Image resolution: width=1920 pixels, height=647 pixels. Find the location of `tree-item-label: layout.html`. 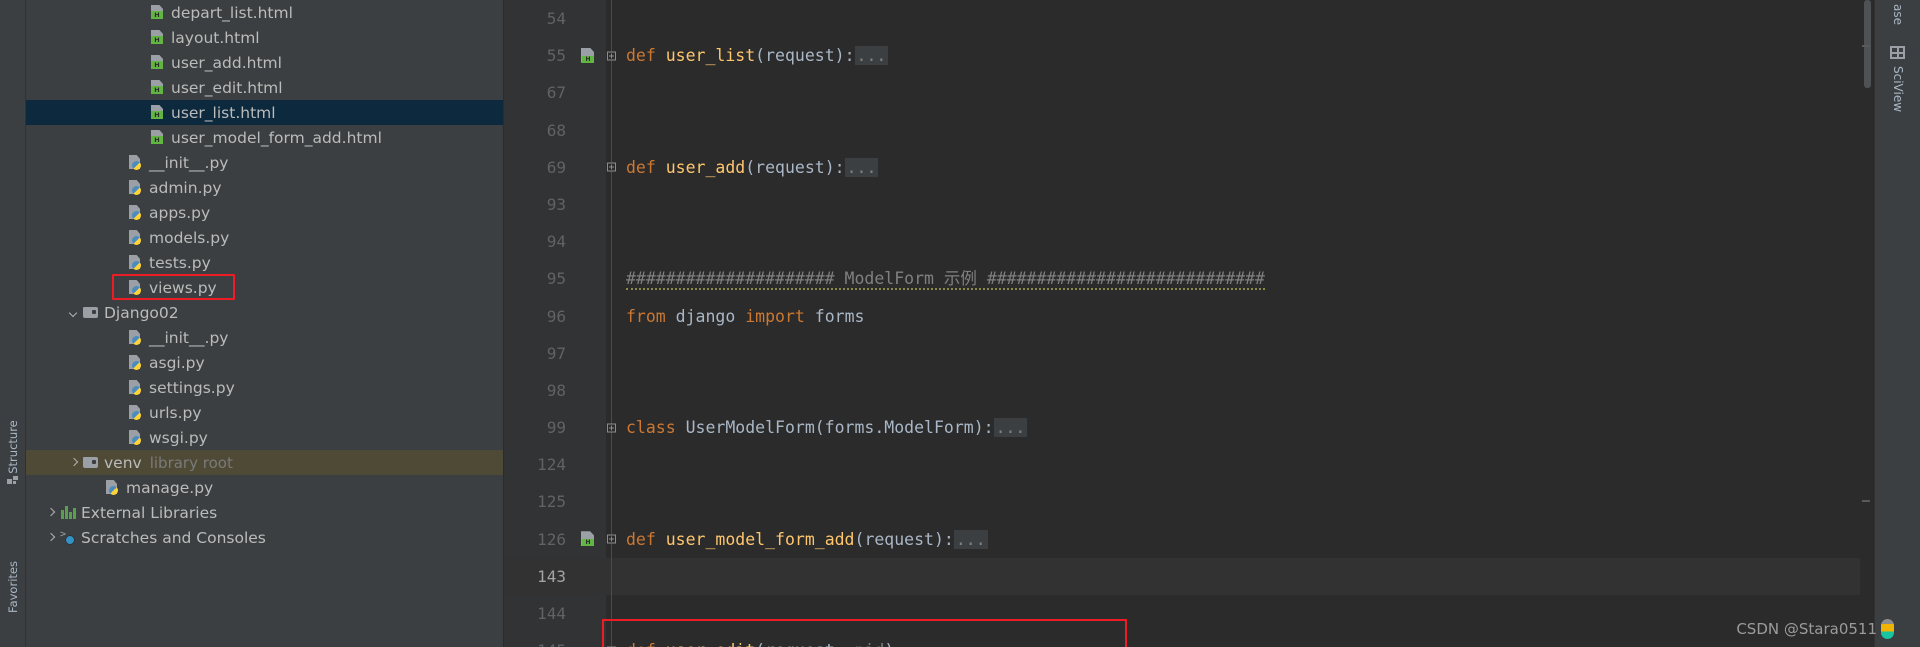

tree-item-label: layout.html is located at coordinates (215, 37).